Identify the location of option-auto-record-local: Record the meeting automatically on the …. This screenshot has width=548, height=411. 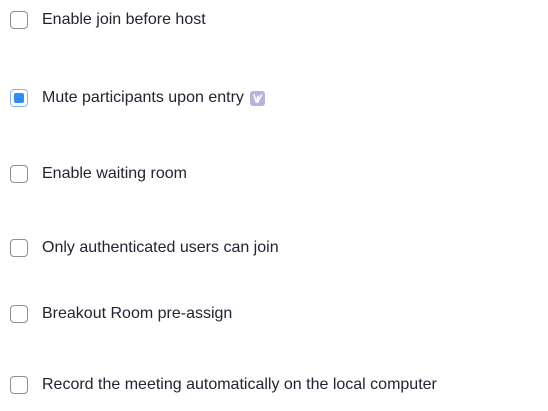
(223, 385).